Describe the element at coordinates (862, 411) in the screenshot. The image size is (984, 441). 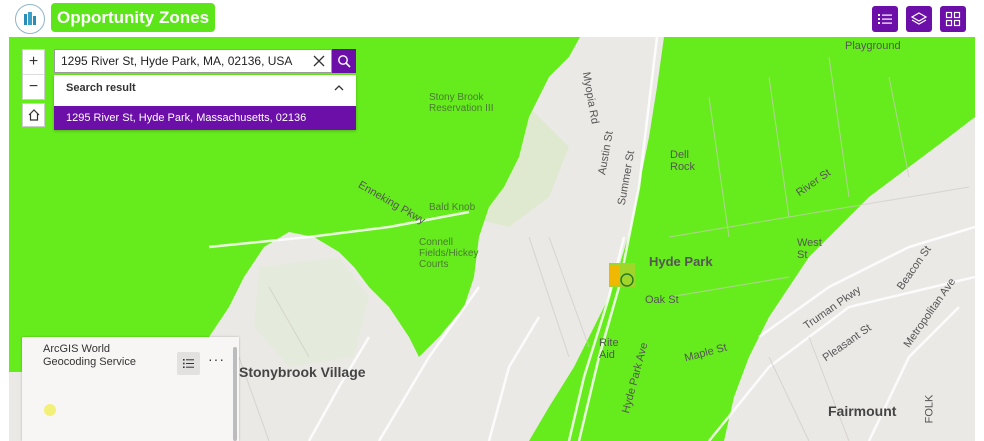
I see `map-label-fairmount: Fairmount` at that location.